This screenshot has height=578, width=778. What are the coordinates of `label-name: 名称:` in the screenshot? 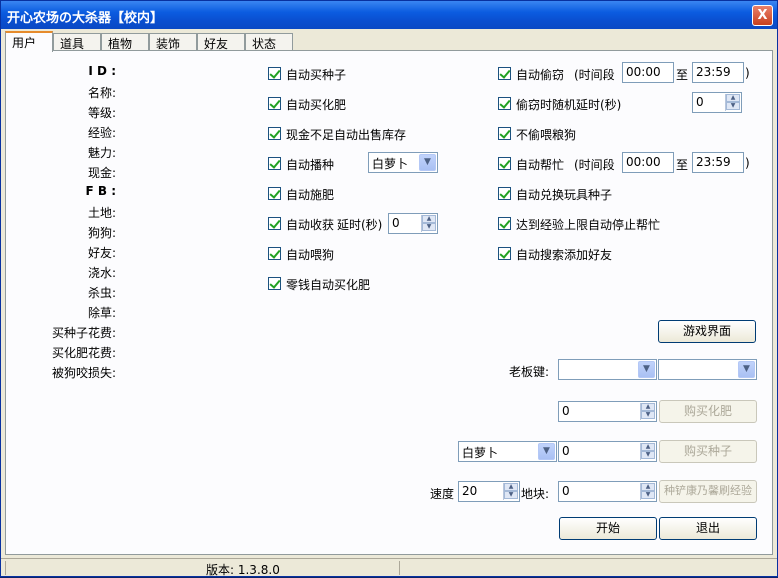 It's located at (101, 93).